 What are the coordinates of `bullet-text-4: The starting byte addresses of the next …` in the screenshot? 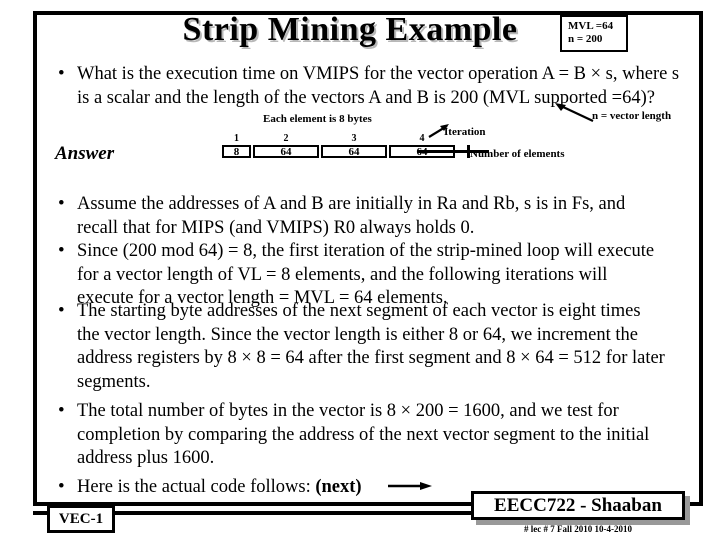 It's located at (371, 346).